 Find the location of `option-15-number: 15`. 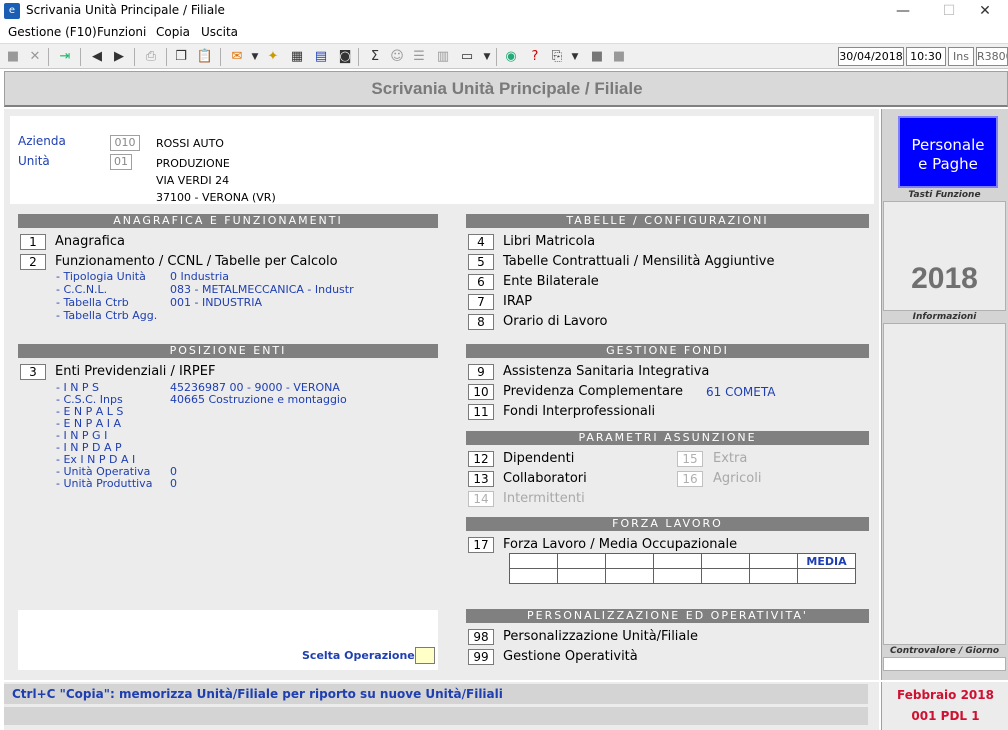

option-15-number: 15 is located at coordinates (690, 459).